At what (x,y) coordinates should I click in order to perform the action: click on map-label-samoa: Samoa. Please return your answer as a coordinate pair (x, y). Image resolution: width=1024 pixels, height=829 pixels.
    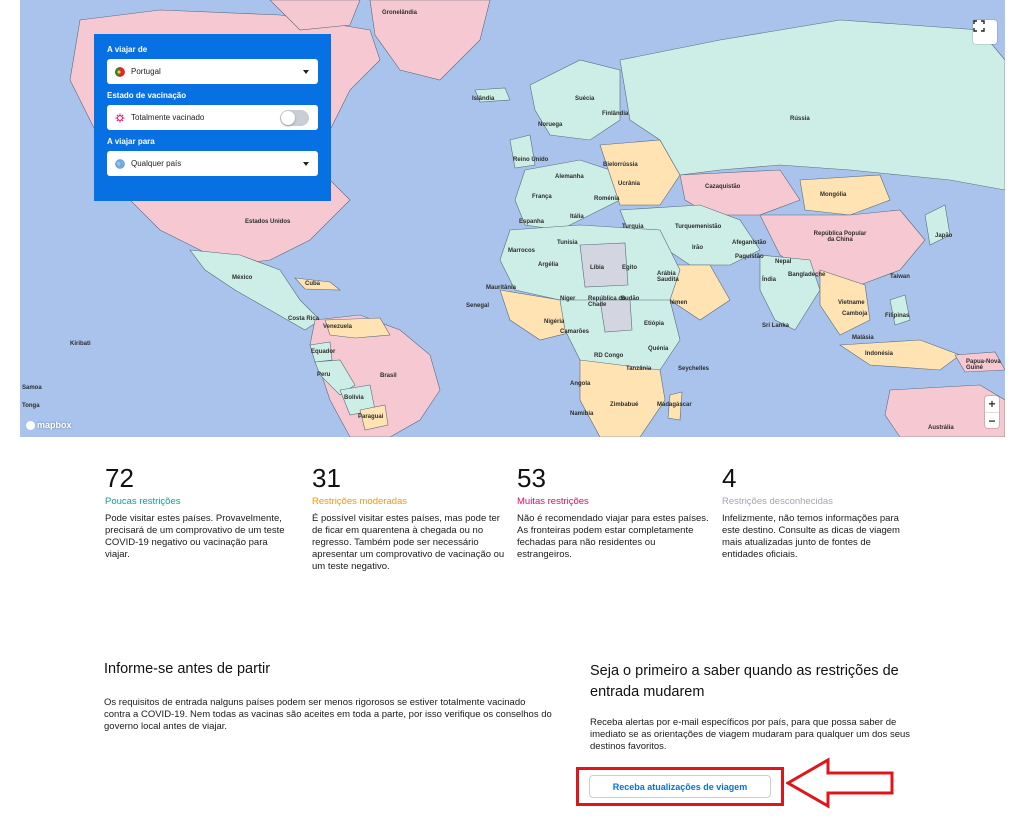
    Looking at the image, I should click on (32, 388).